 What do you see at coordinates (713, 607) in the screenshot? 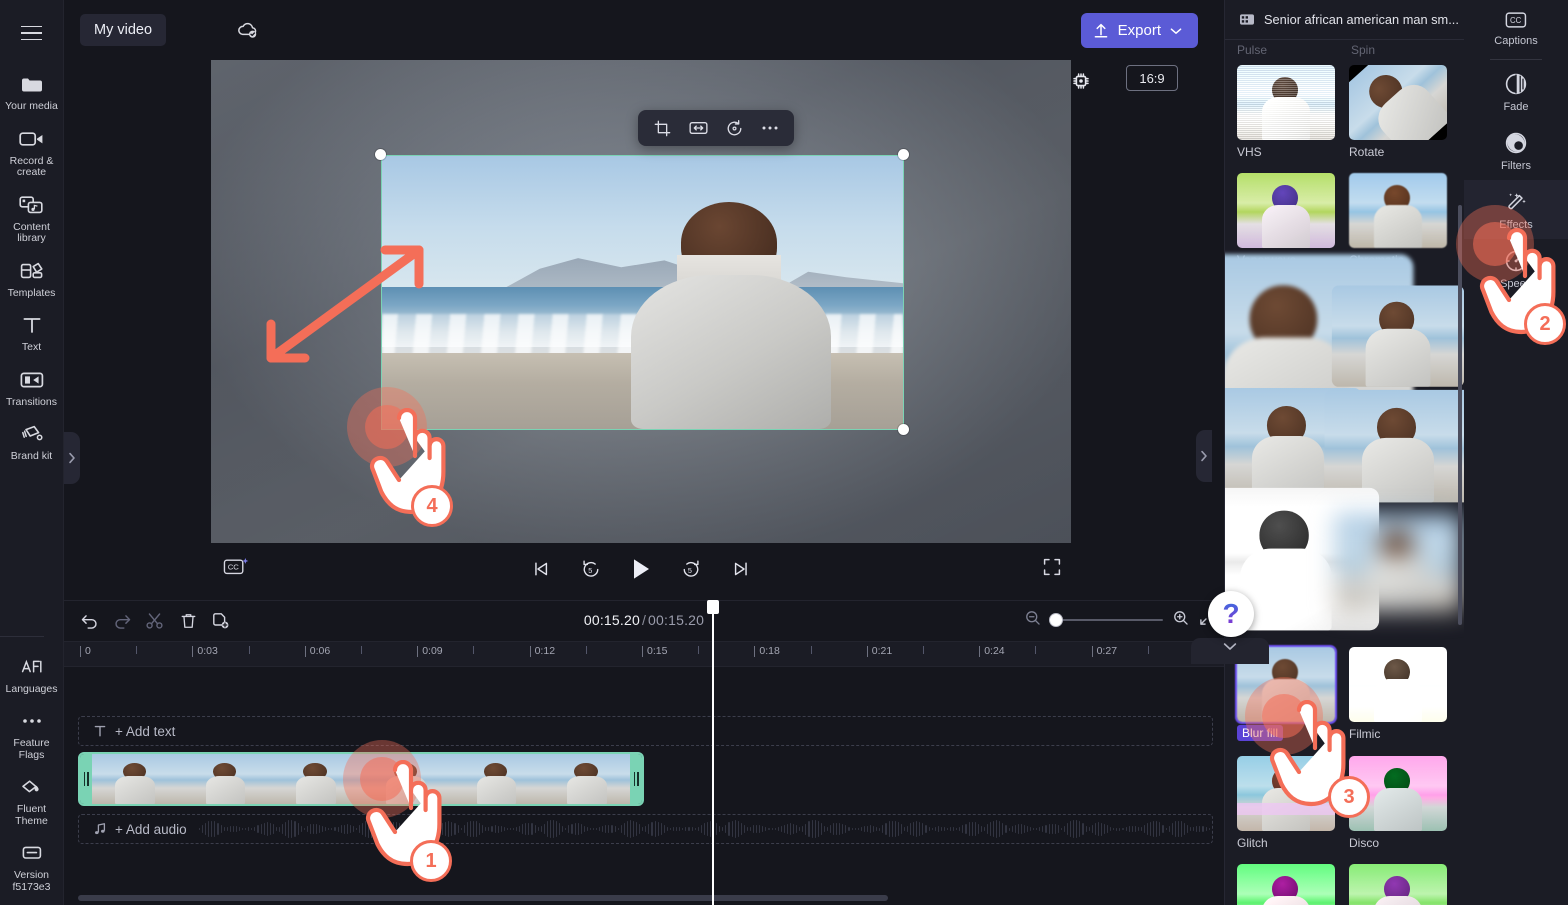
I see `playhead-grip` at bounding box center [713, 607].